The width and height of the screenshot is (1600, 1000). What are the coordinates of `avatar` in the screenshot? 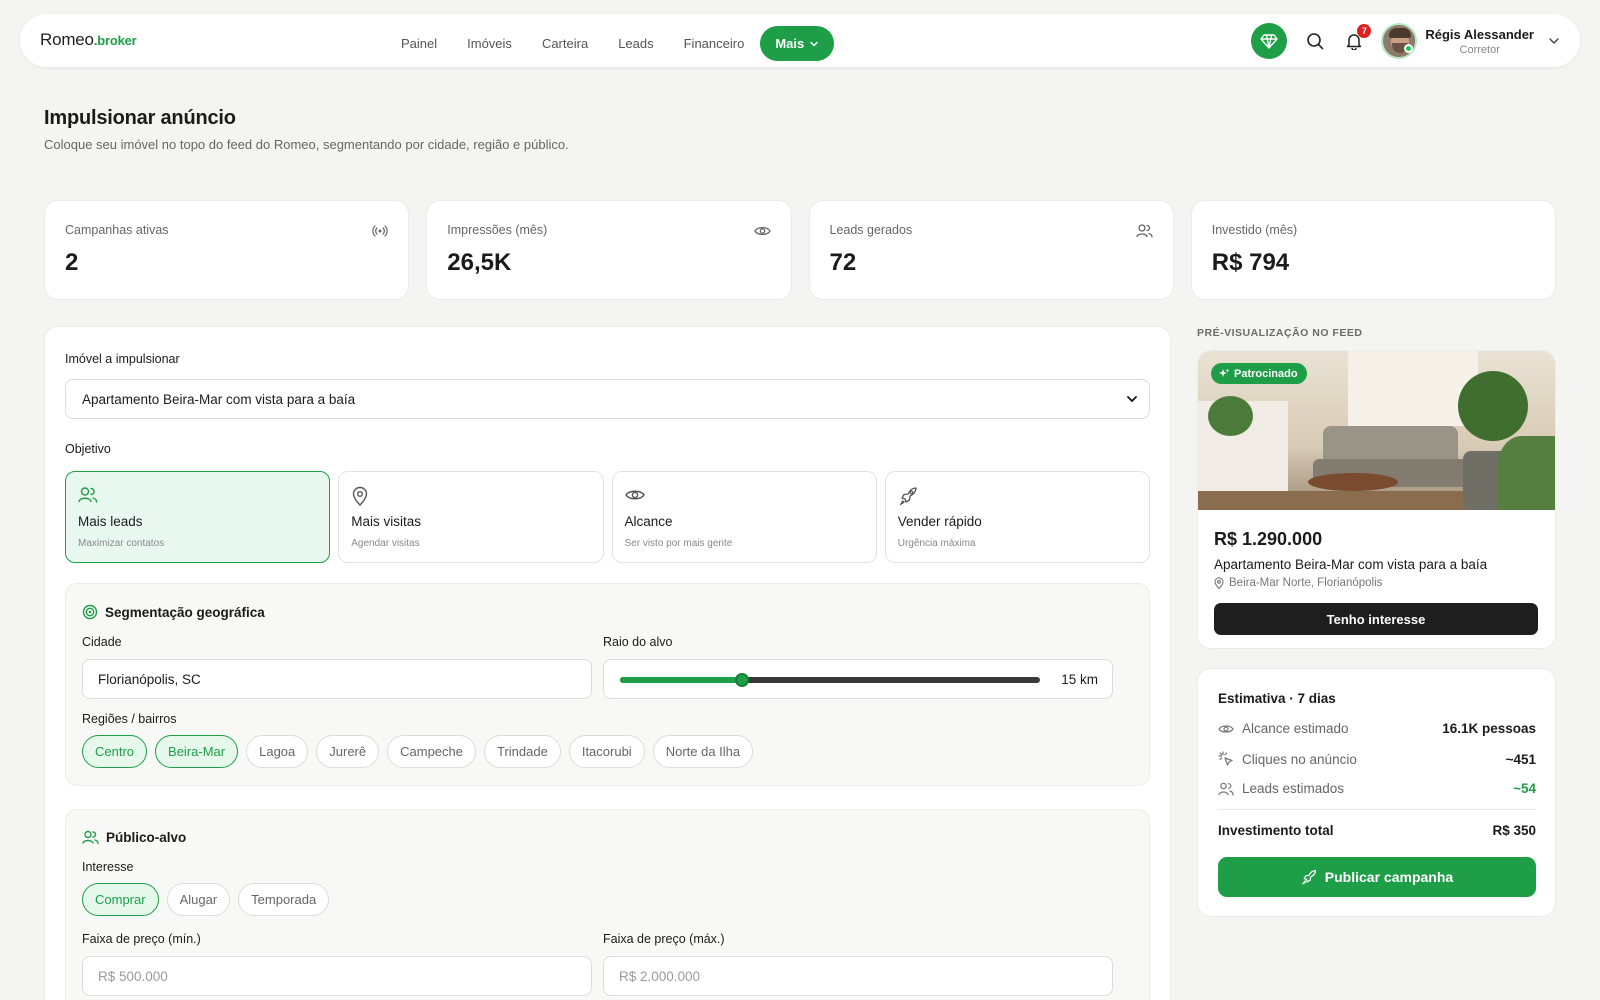 It's located at (1399, 41).